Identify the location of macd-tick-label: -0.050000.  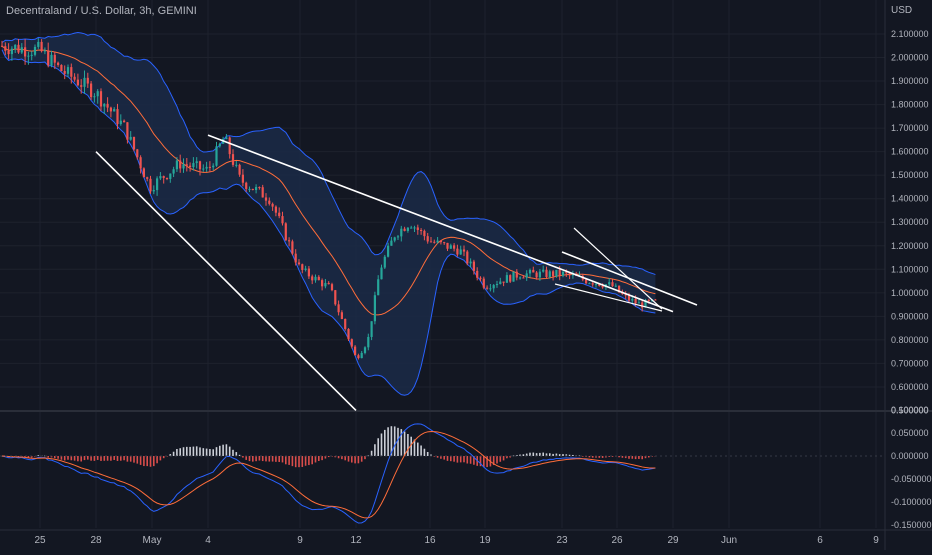
(911, 479).